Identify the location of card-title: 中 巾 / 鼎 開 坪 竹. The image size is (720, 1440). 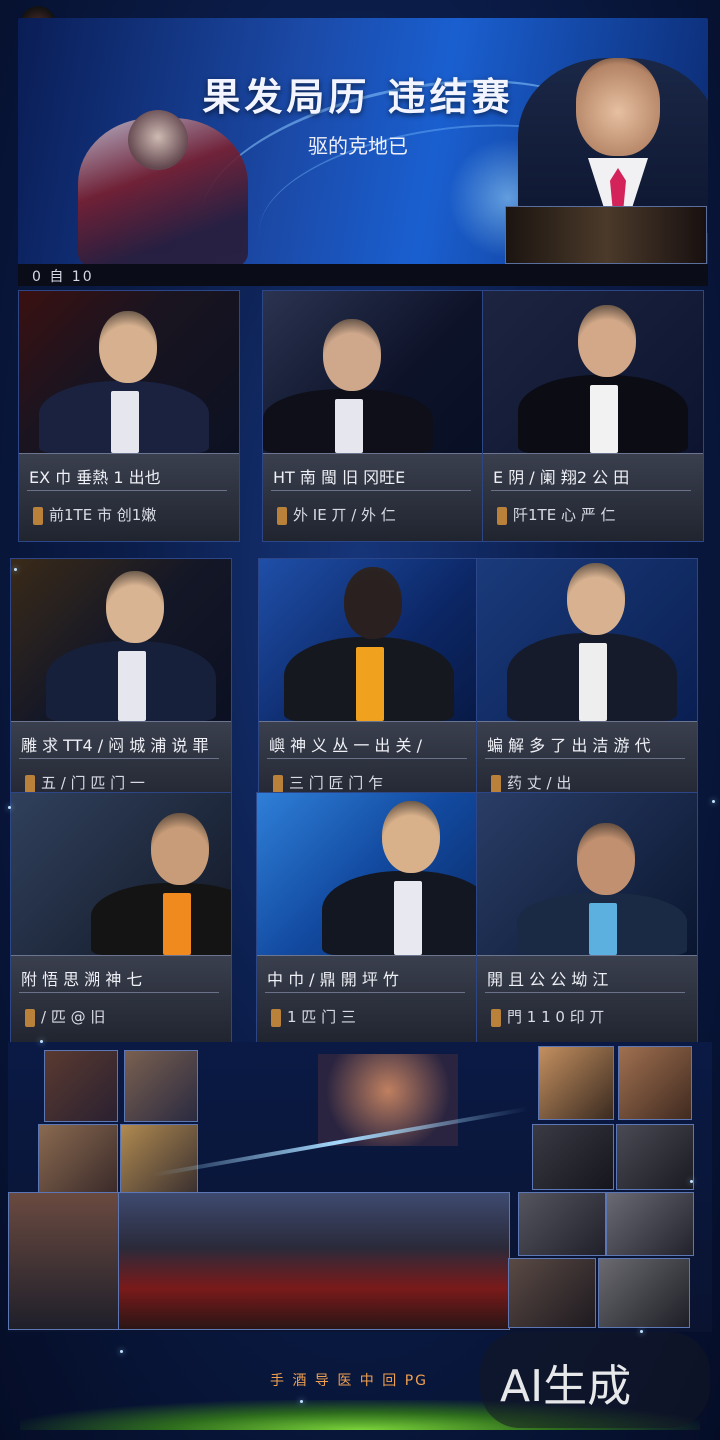
(333, 979).